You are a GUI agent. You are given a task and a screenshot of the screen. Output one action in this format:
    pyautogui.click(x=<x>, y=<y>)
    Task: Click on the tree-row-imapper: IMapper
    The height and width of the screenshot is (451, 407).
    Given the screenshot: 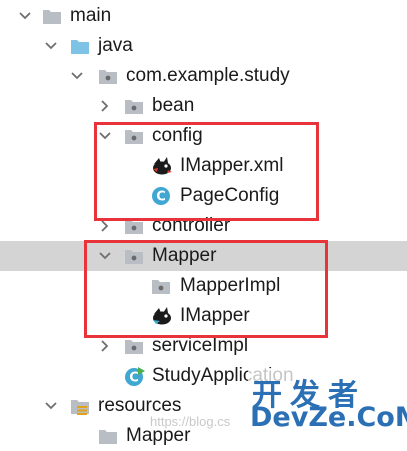 What is the action you would take?
    pyautogui.click(x=203, y=316)
    